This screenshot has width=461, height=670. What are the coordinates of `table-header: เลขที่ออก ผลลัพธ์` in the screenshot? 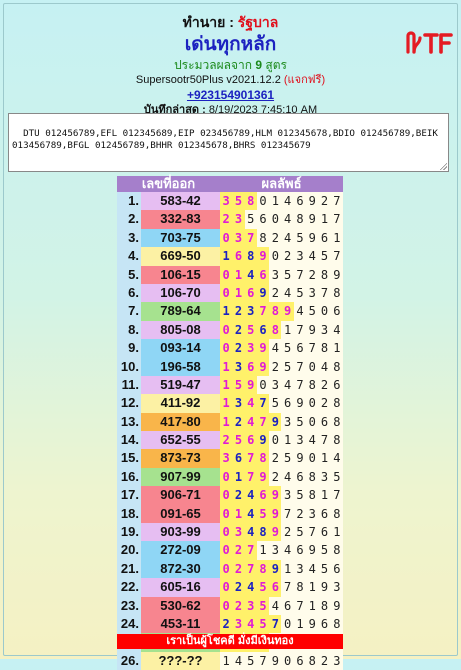 It's located at (230, 184).